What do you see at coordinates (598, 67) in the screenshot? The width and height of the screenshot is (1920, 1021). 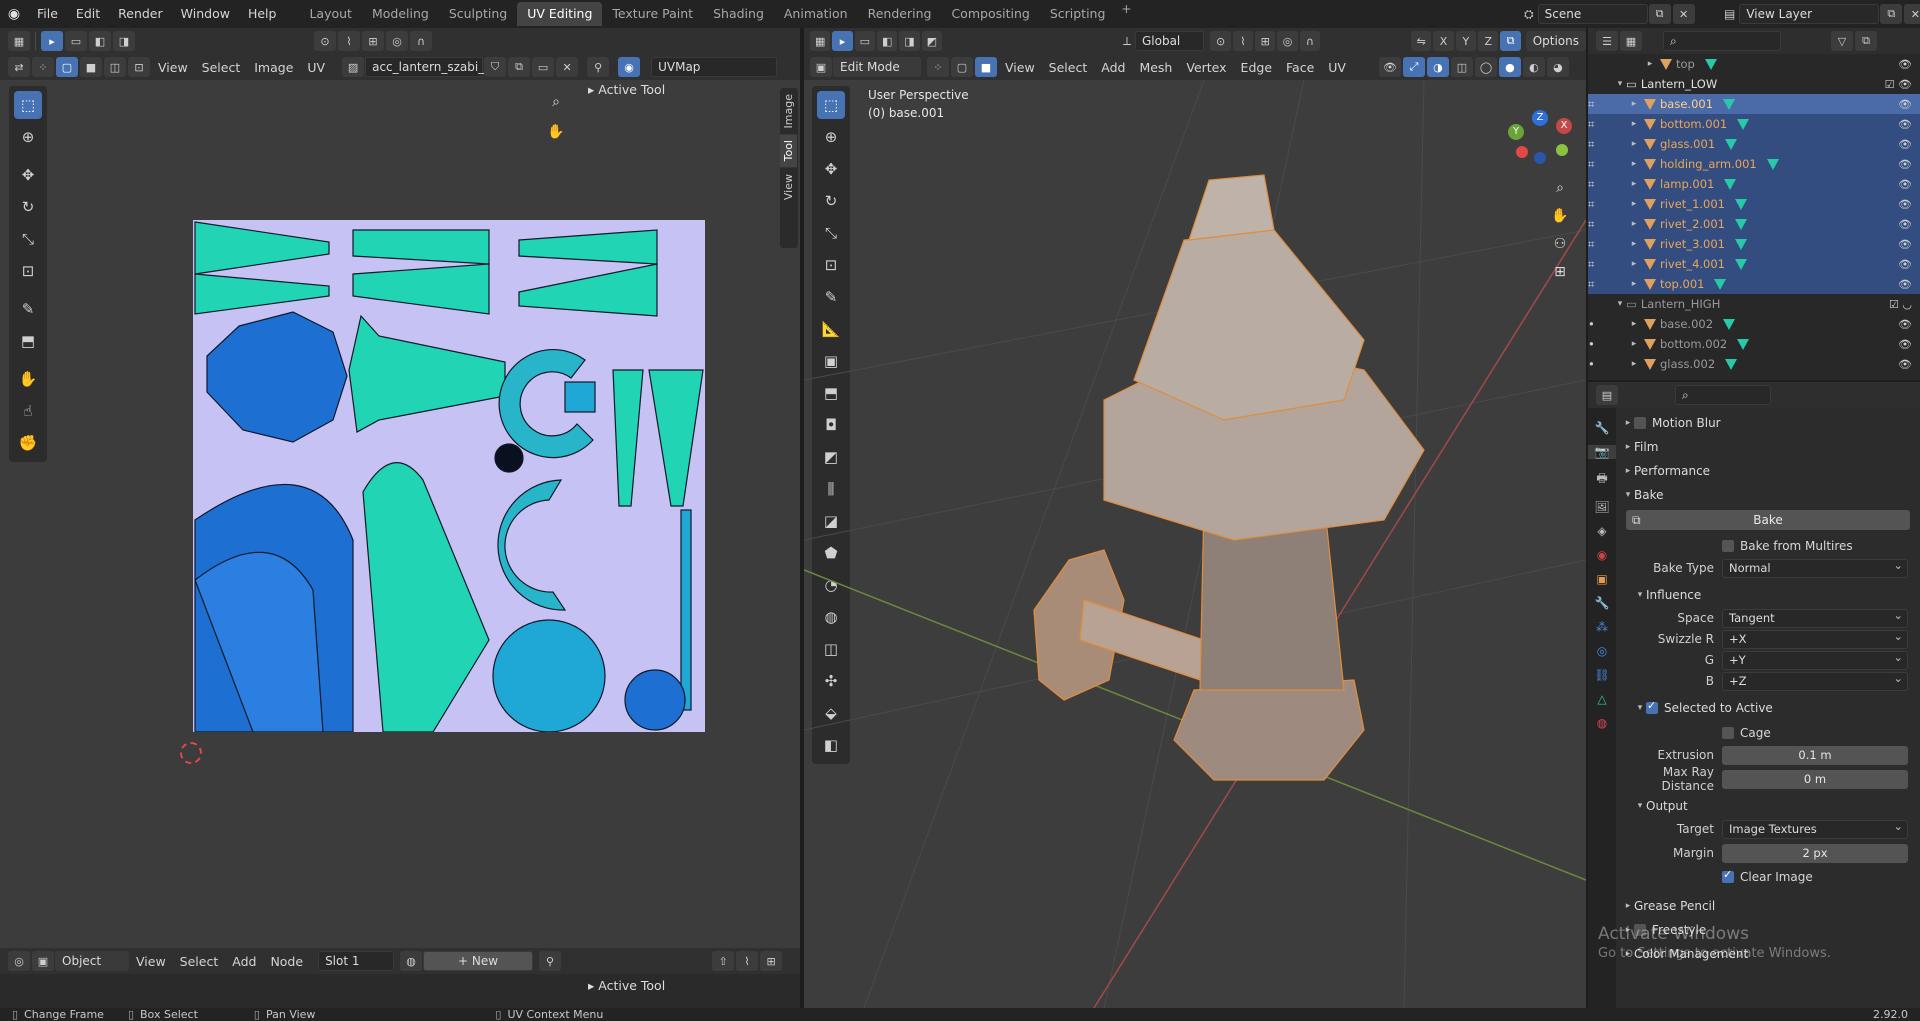 I see `pin-icon: ⚲` at bounding box center [598, 67].